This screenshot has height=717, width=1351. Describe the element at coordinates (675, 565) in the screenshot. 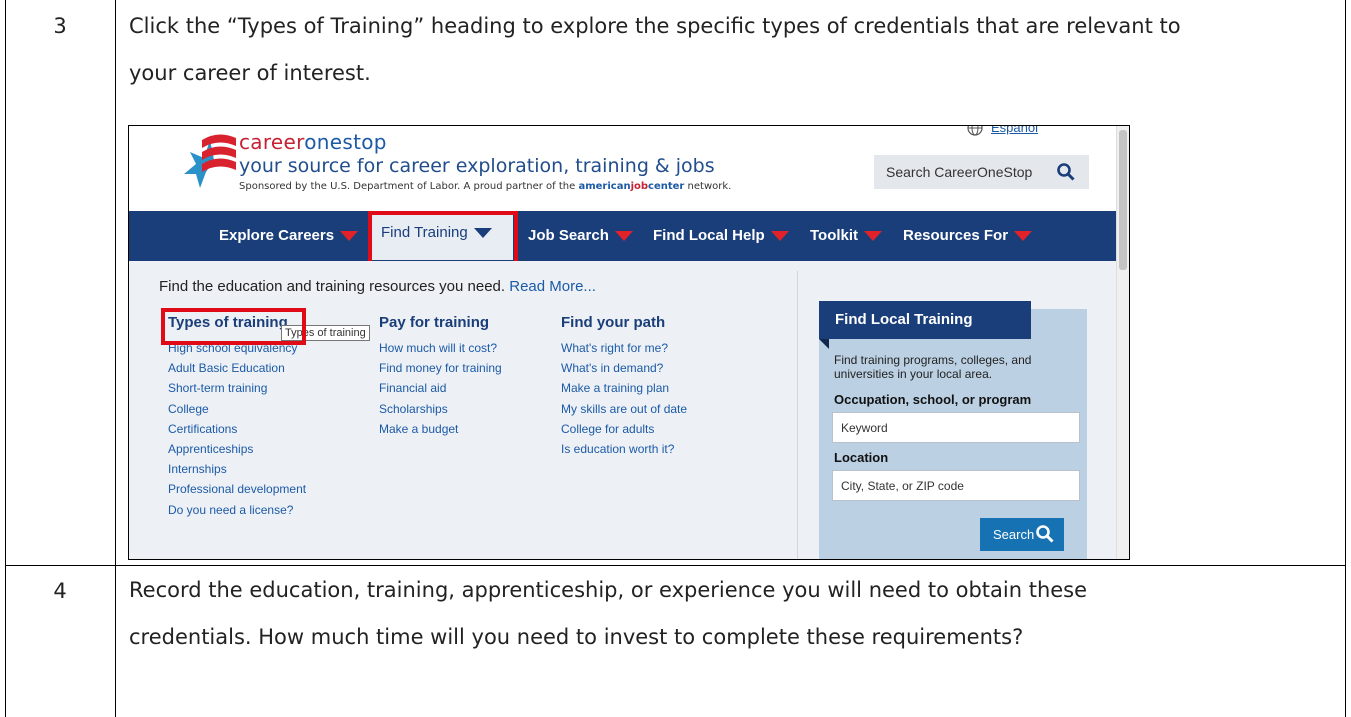

I see `table-row-divider` at that location.